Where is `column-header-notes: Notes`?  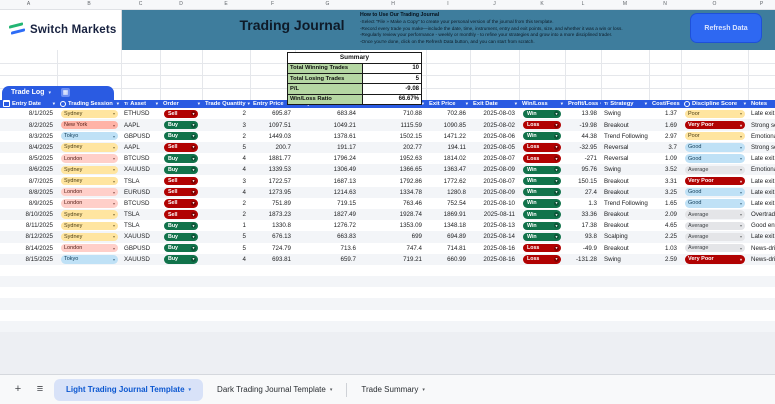
column-header-notes: Notes is located at coordinates (761, 104).